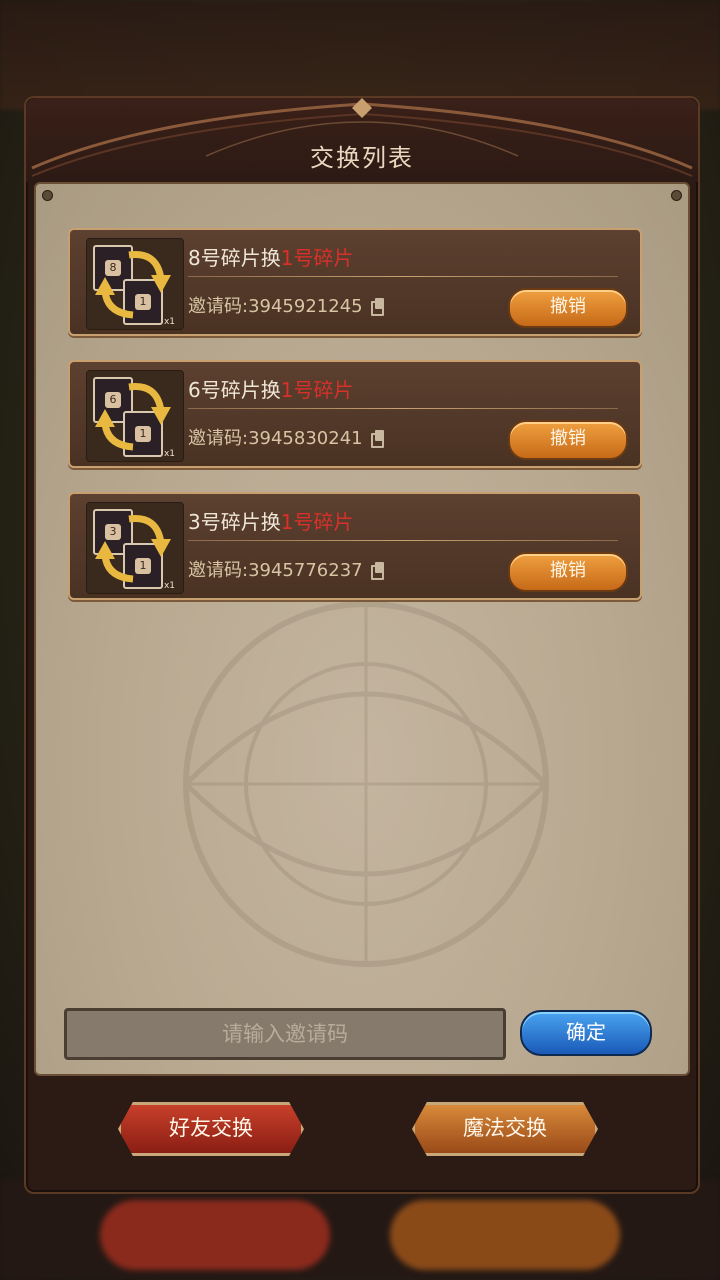  I want to click on invite-code-input: 请输入邀请码, so click(285, 1034).